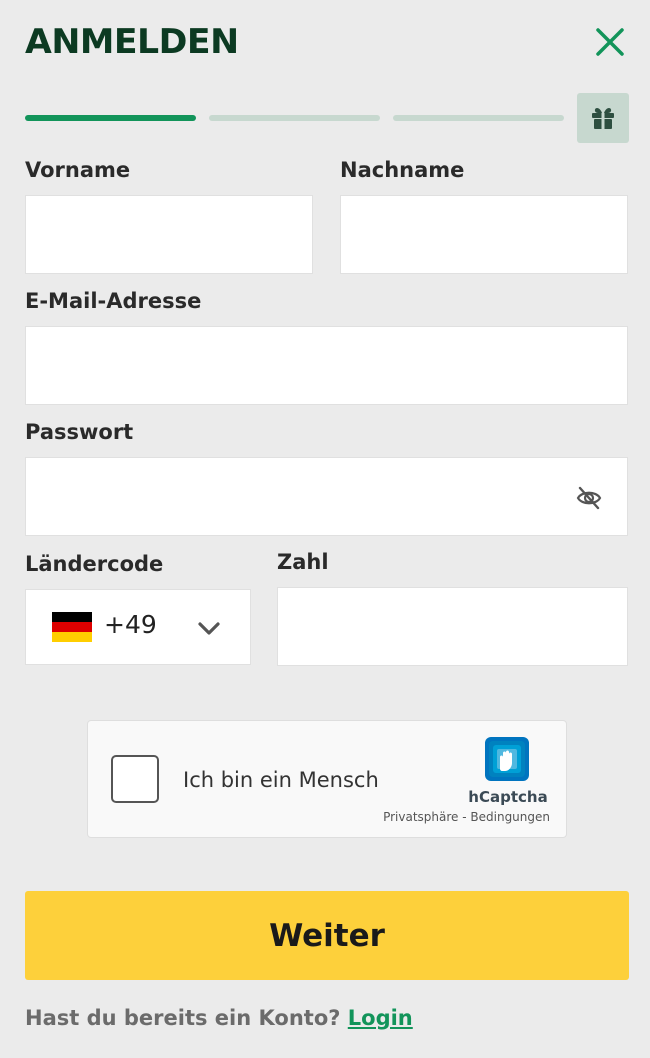  I want to click on first-name-field, so click(169, 234).